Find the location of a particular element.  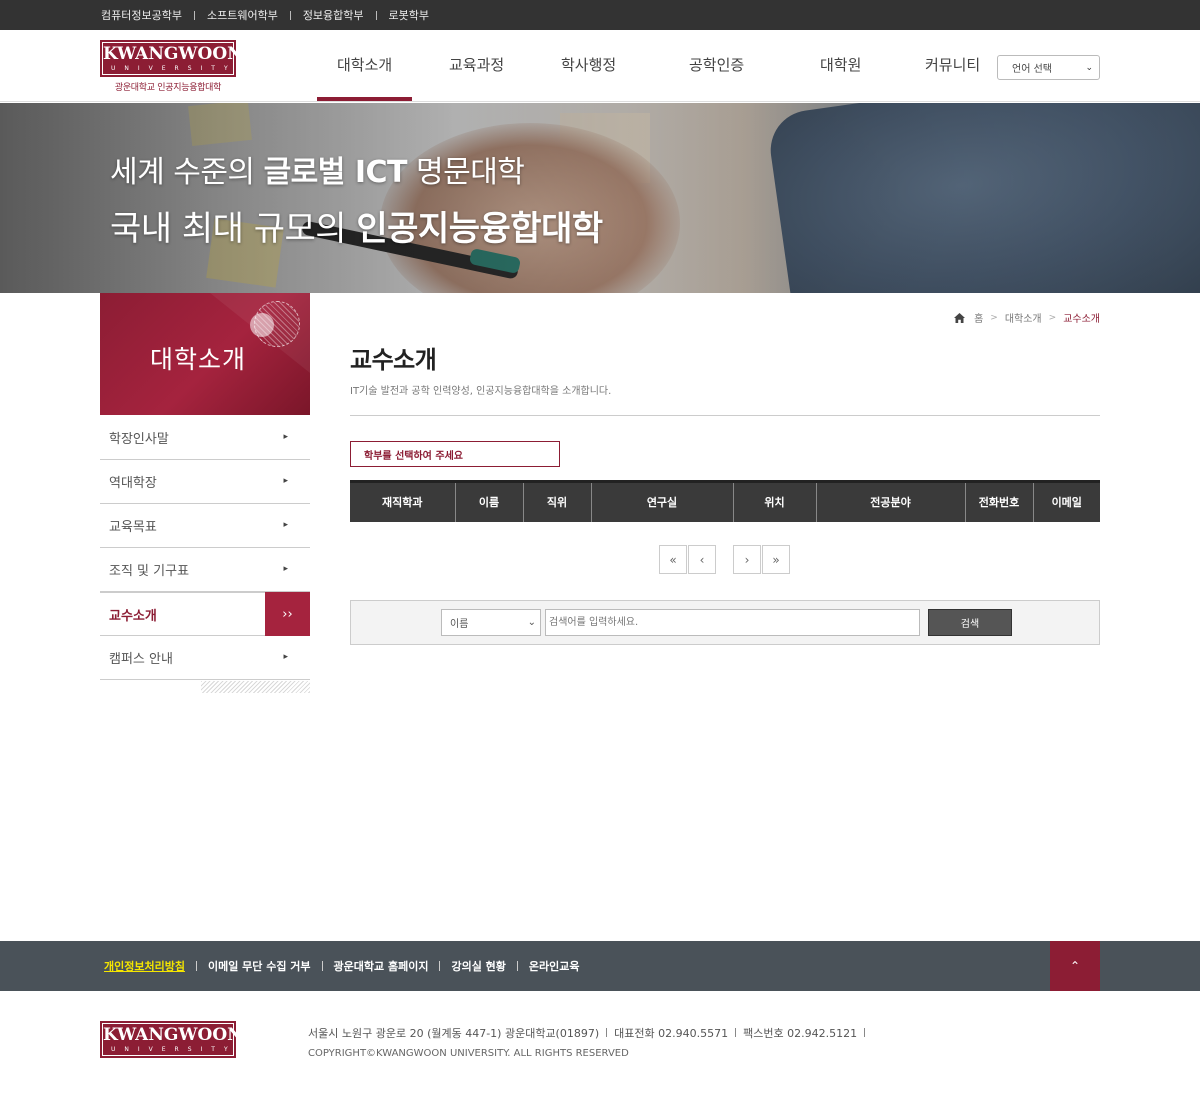

sidebar-item-campus-guide: 캠퍼스 안내 ▸ is located at coordinates (205, 658).